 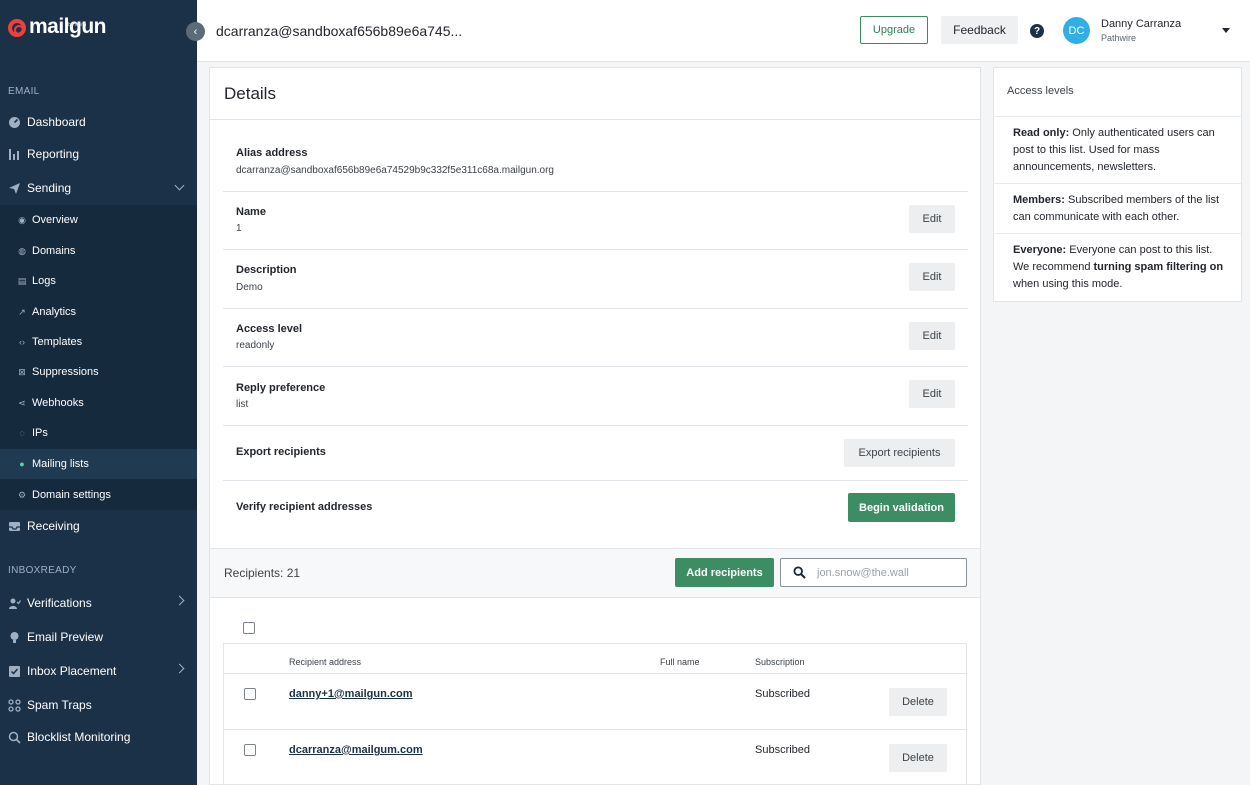 What do you see at coordinates (49, 188) in the screenshot?
I see `sidebar-item-label: Sending` at bounding box center [49, 188].